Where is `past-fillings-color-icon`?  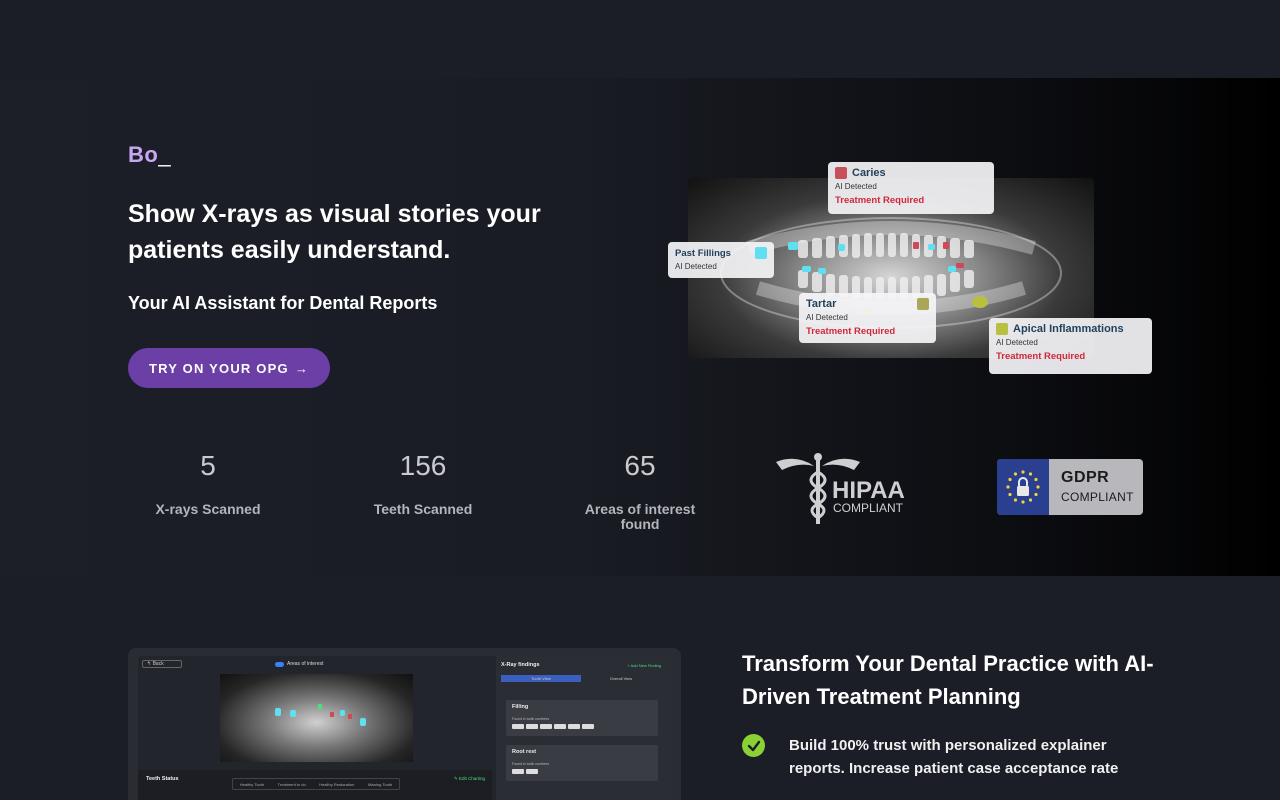
past-fillings-color-icon is located at coordinates (761, 253).